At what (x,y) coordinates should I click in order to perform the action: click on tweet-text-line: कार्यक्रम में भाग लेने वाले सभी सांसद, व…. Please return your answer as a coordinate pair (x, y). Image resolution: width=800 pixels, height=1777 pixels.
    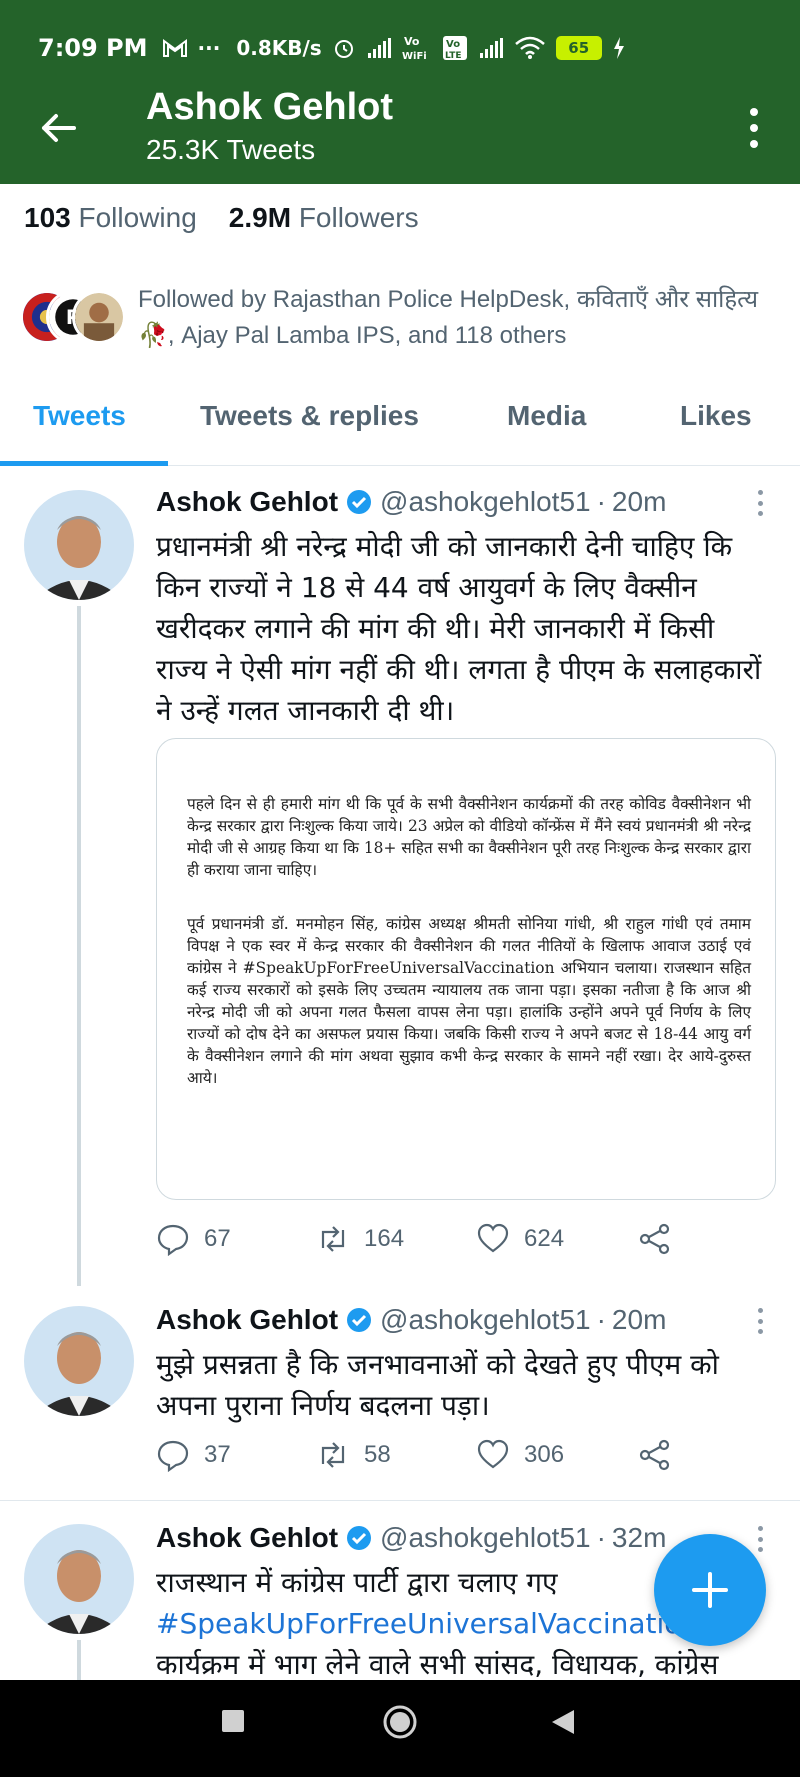
    Looking at the image, I should click on (437, 1664).